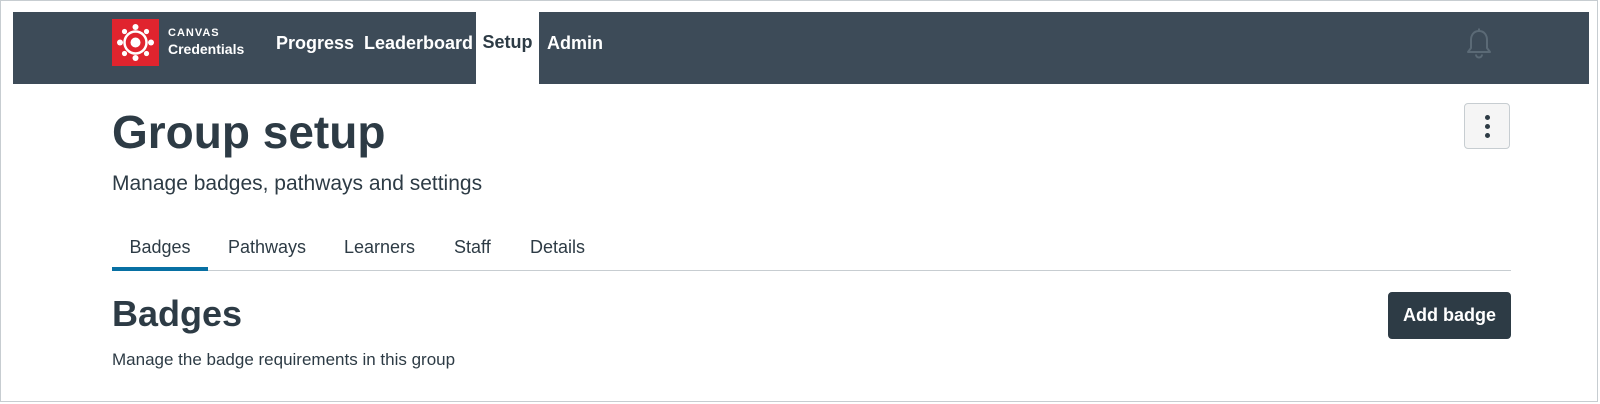 The image size is (1600, 404). What do you see at coordinates (472, 248) in the screenshot?
I see `tab-staff: Staff` at bounding box center [472, 248].